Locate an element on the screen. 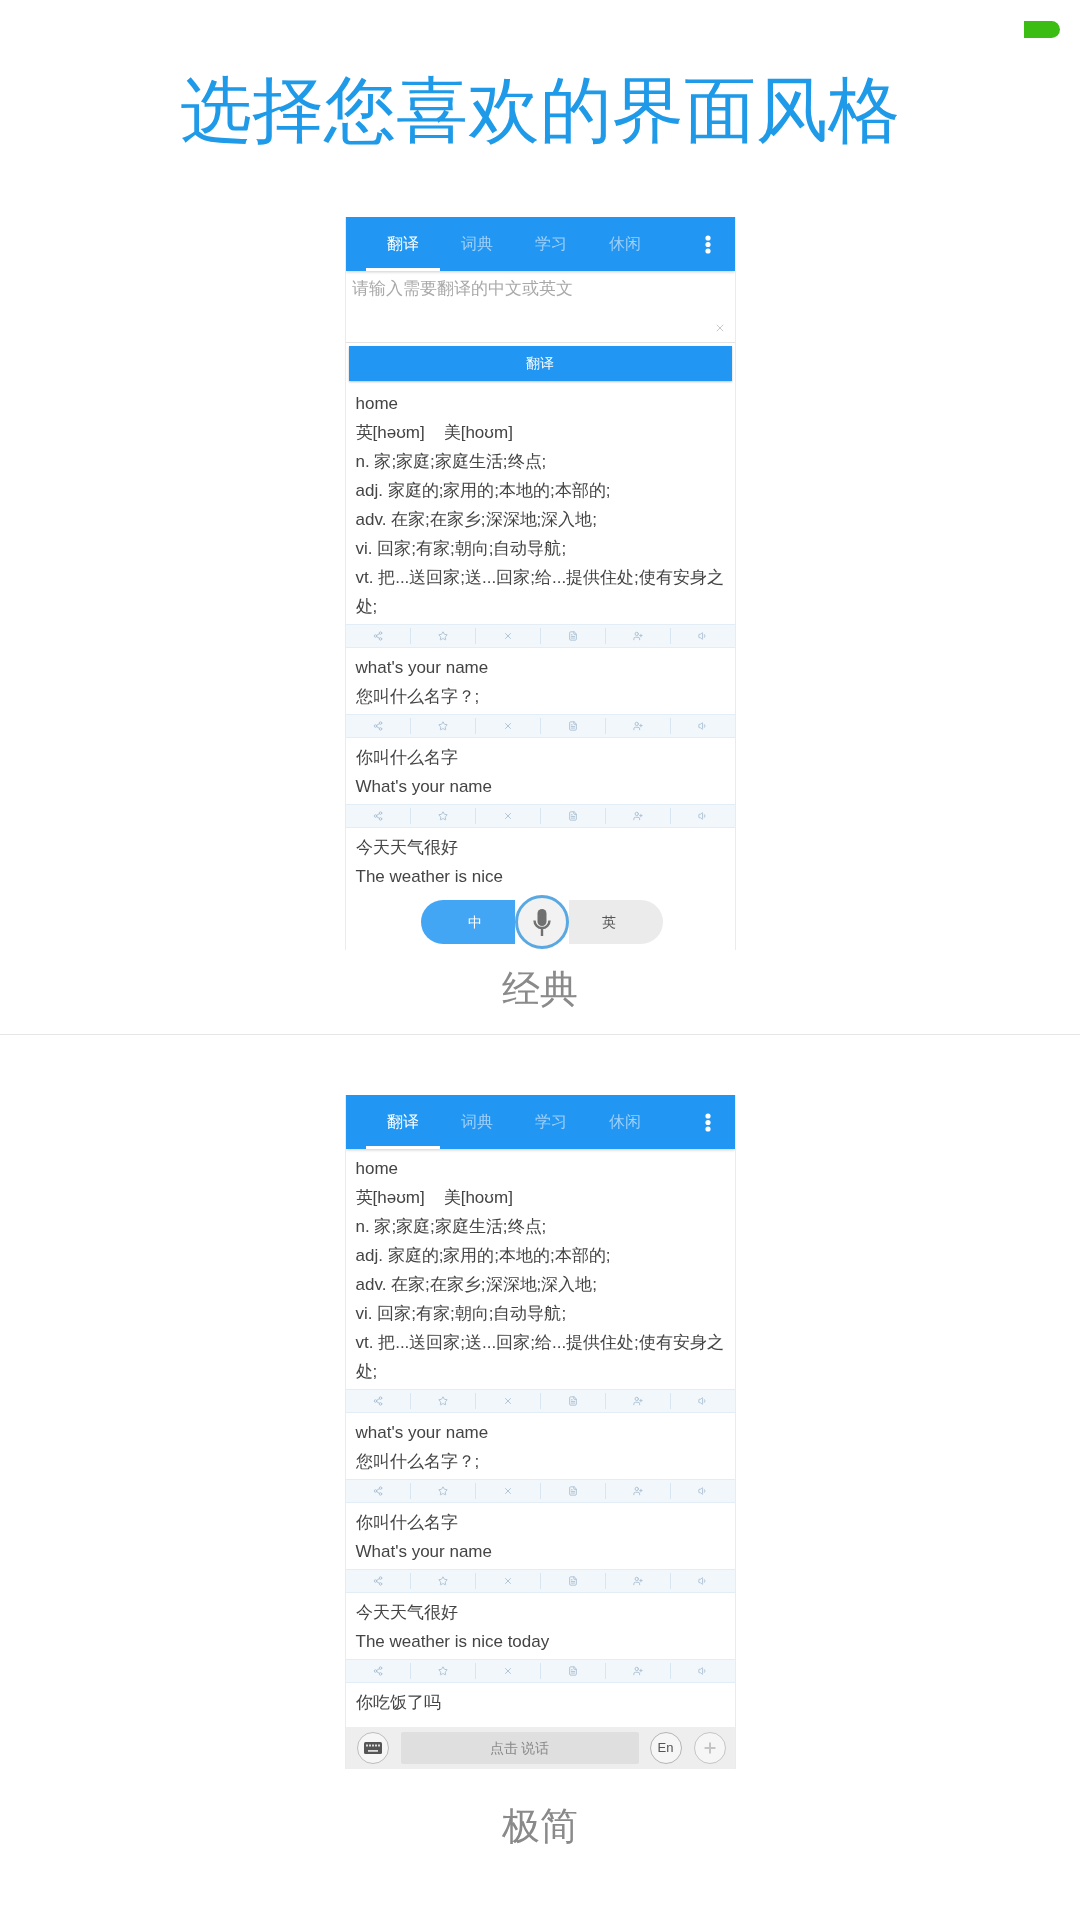 The height and width of the screenshot is (1920, 1080). language-button: En is located at coordinates (665, 1748).